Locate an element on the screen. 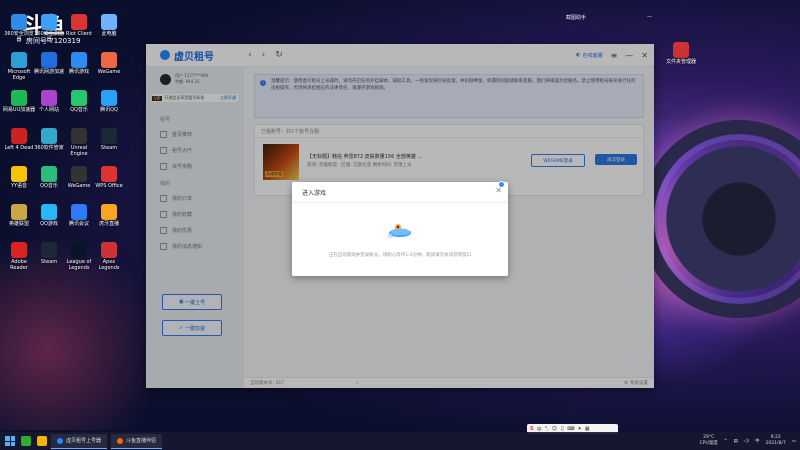  top-right-widget-button: — is located at coordinates (649, 17).